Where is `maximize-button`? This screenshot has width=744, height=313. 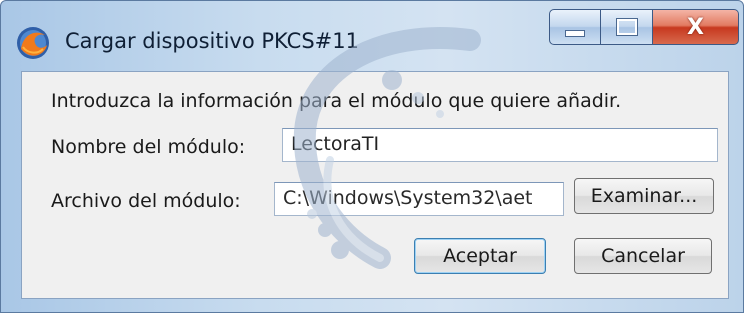
maximize-button is located at coordinates (627, 27).